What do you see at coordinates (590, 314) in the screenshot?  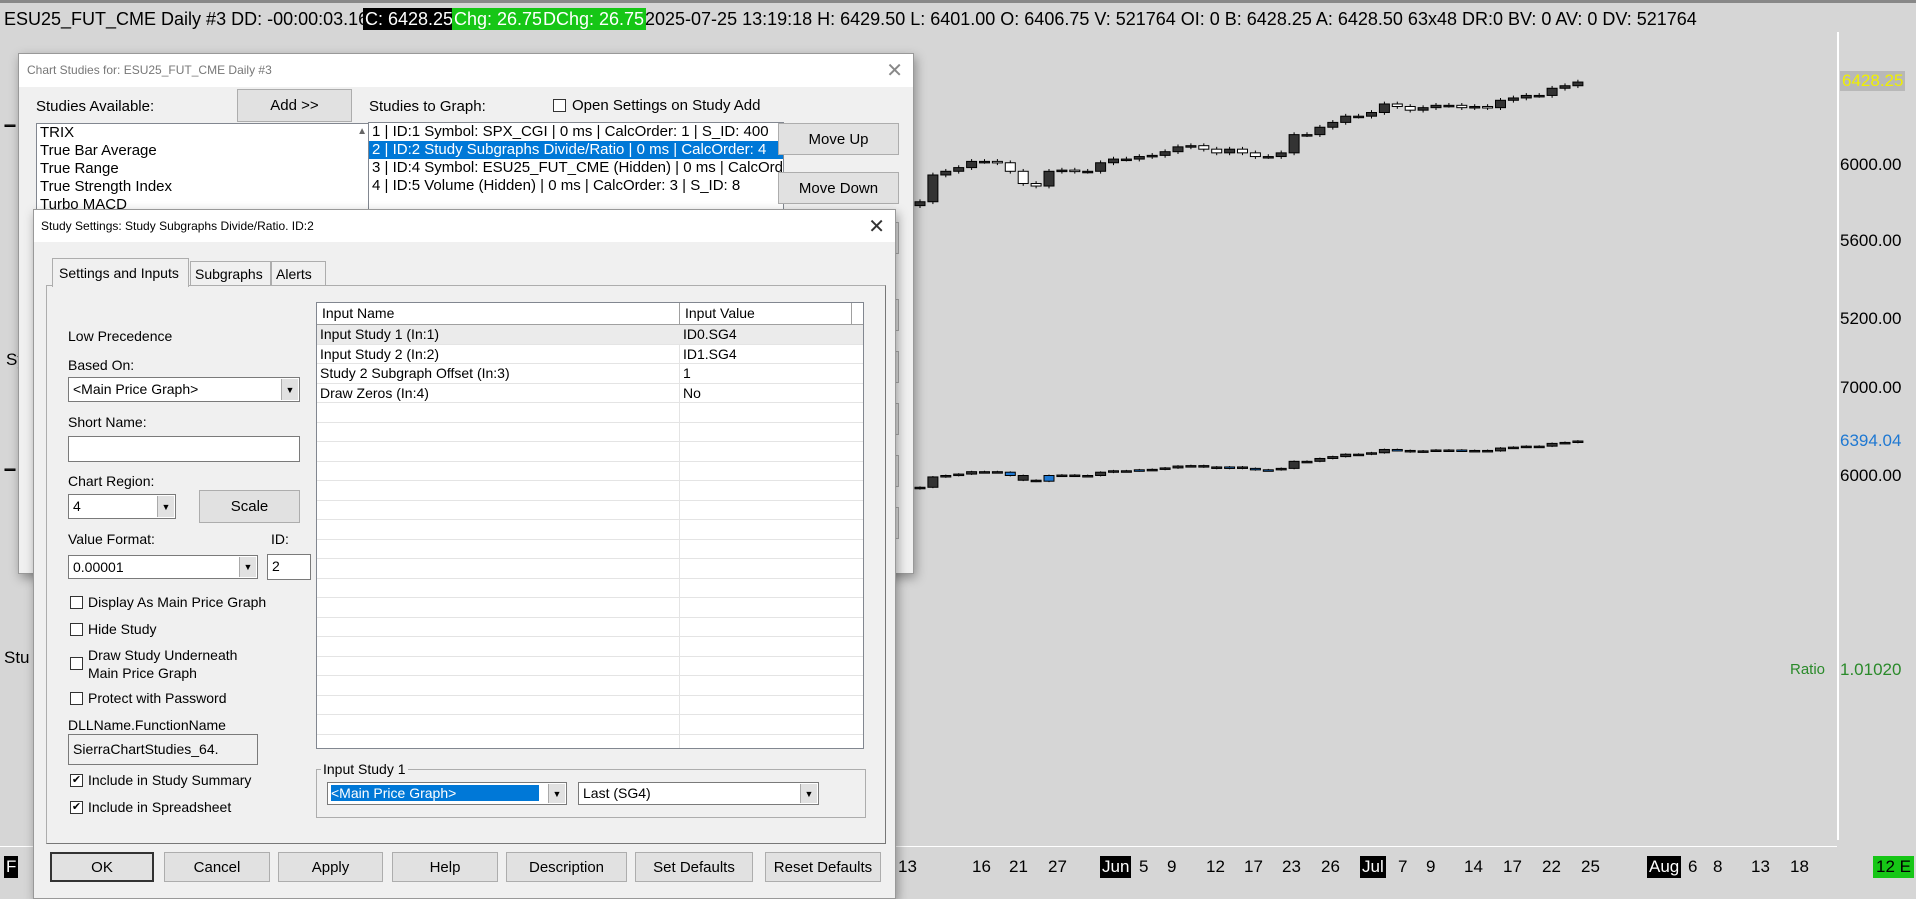 I see `grid-header: Input Name Input Value` at bounding box center [590, 314].